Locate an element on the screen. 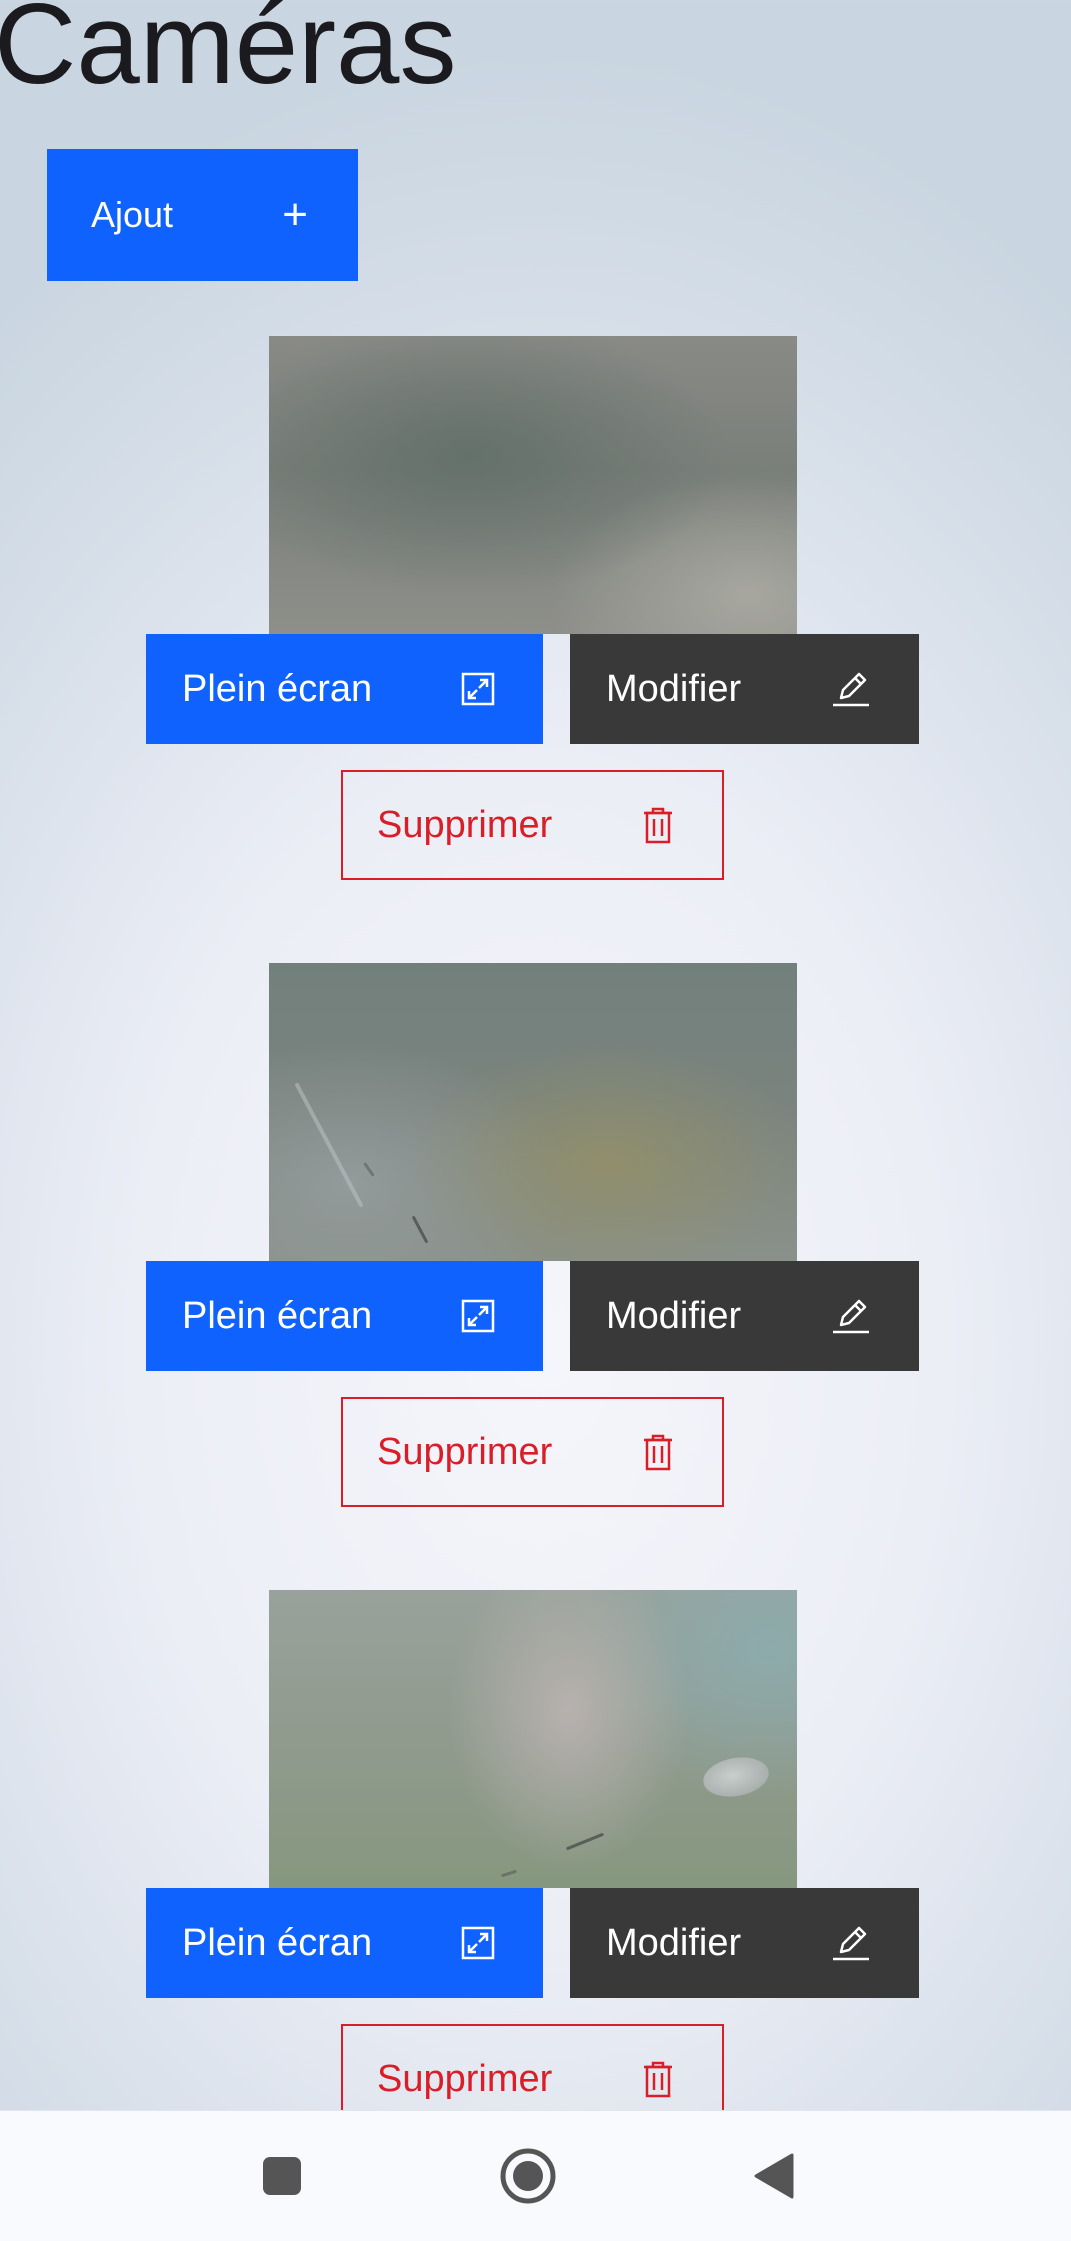  plus-icon: + is located at coordinates (295, 214).